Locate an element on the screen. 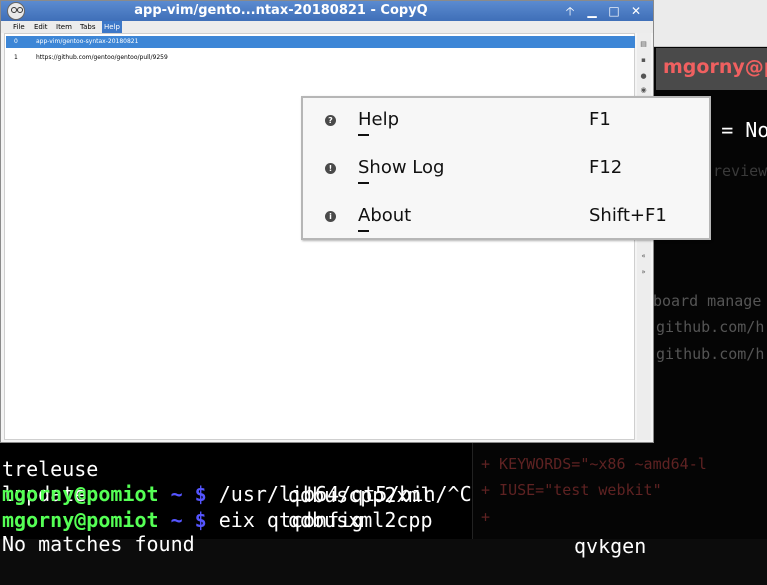  remove-item-icon: ▪ is located at coordinates (643, 60).